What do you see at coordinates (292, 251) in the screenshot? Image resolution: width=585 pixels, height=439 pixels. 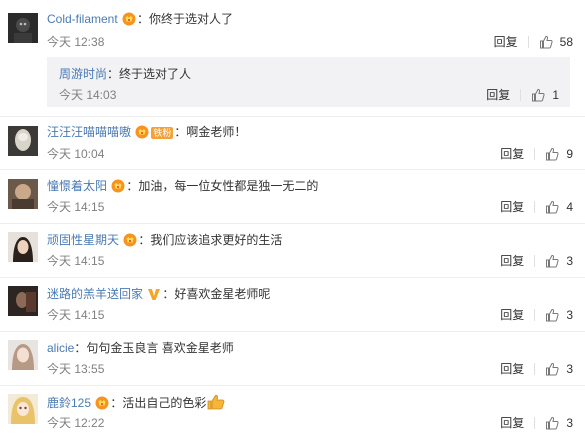 I see `comment-item: 顽固性星期天 ：我们应该追求更好的生活 今天 14:15 回复 3` at bounding box center [292, 251].